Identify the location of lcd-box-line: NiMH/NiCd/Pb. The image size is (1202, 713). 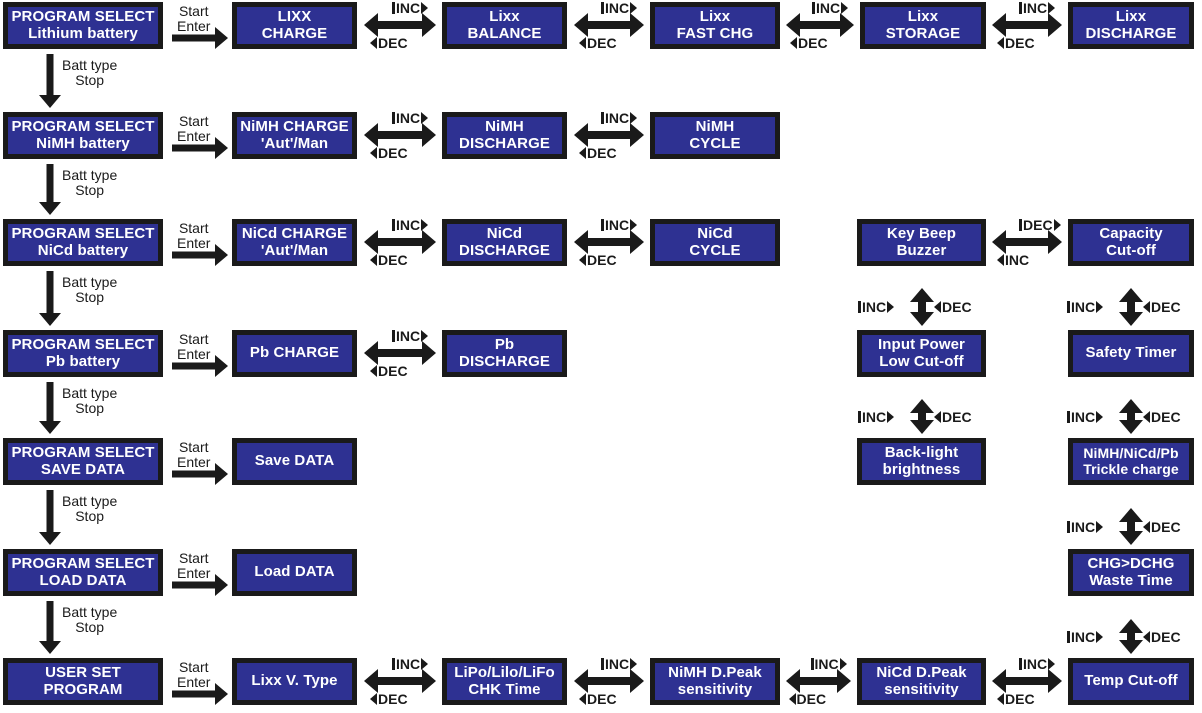
(1131, 453).